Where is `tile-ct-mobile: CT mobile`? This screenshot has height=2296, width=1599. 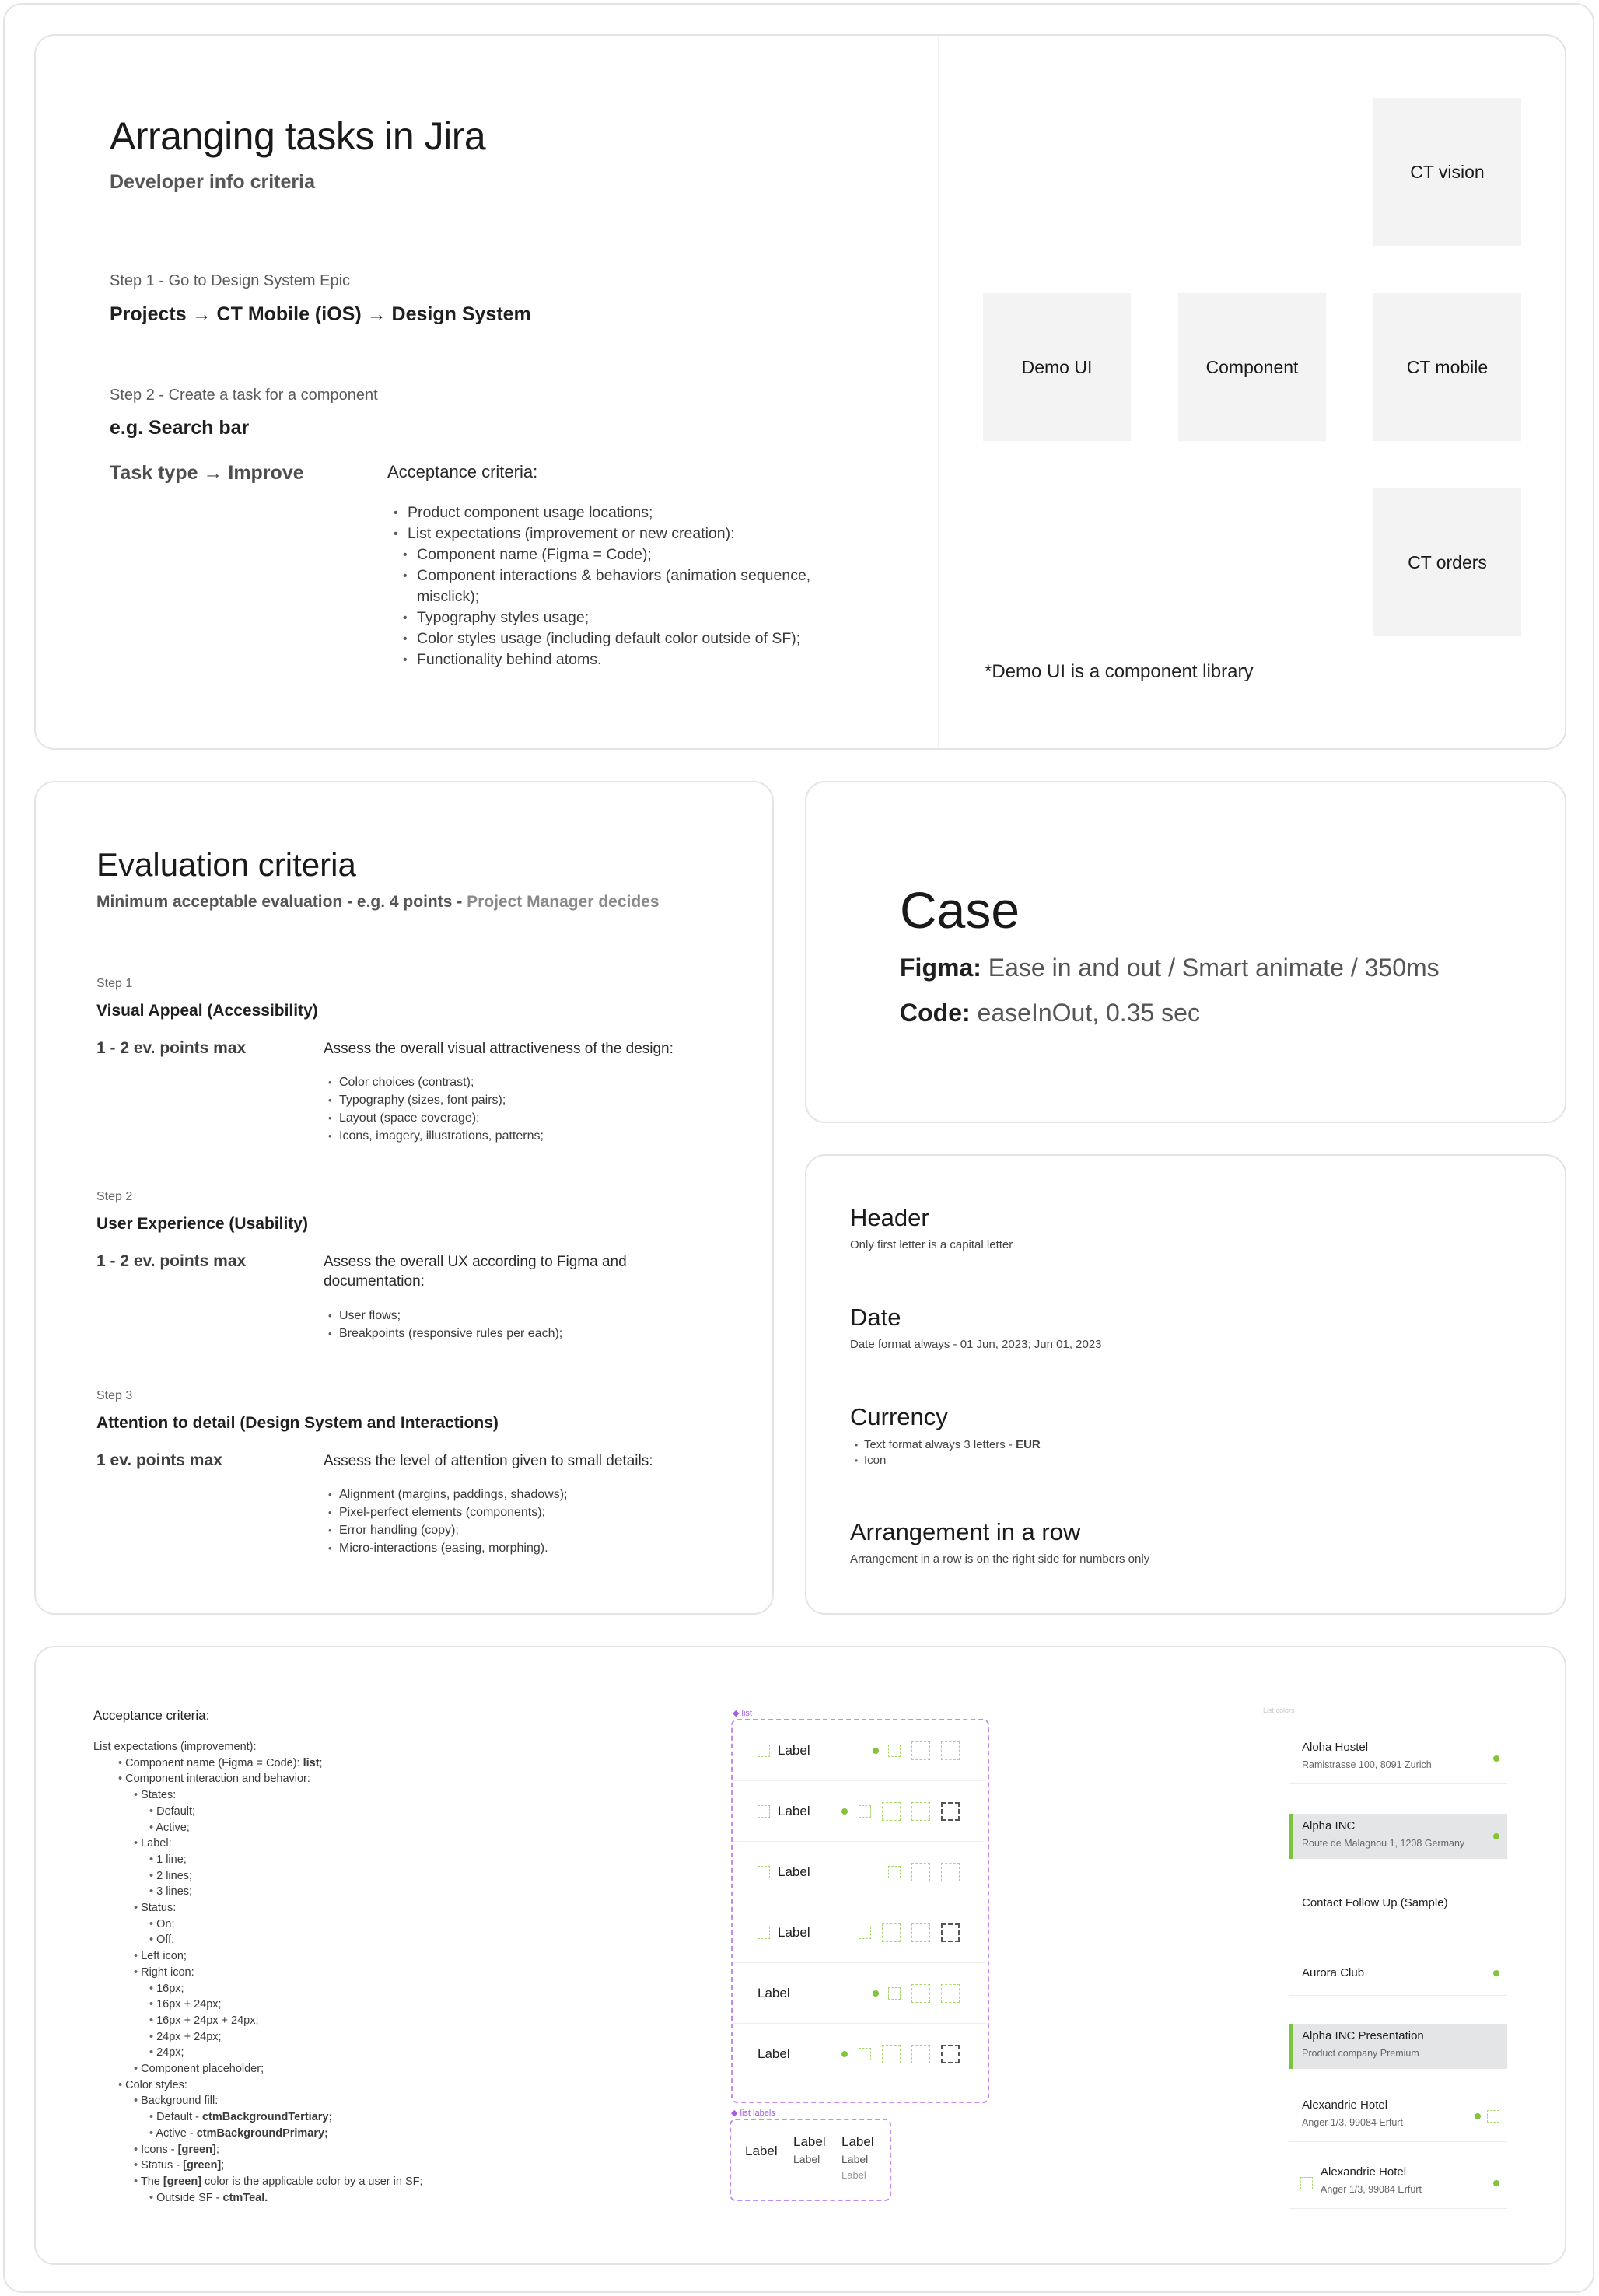
tile-ct-mobile: CT mobile is located at coordinates (1447, 367).